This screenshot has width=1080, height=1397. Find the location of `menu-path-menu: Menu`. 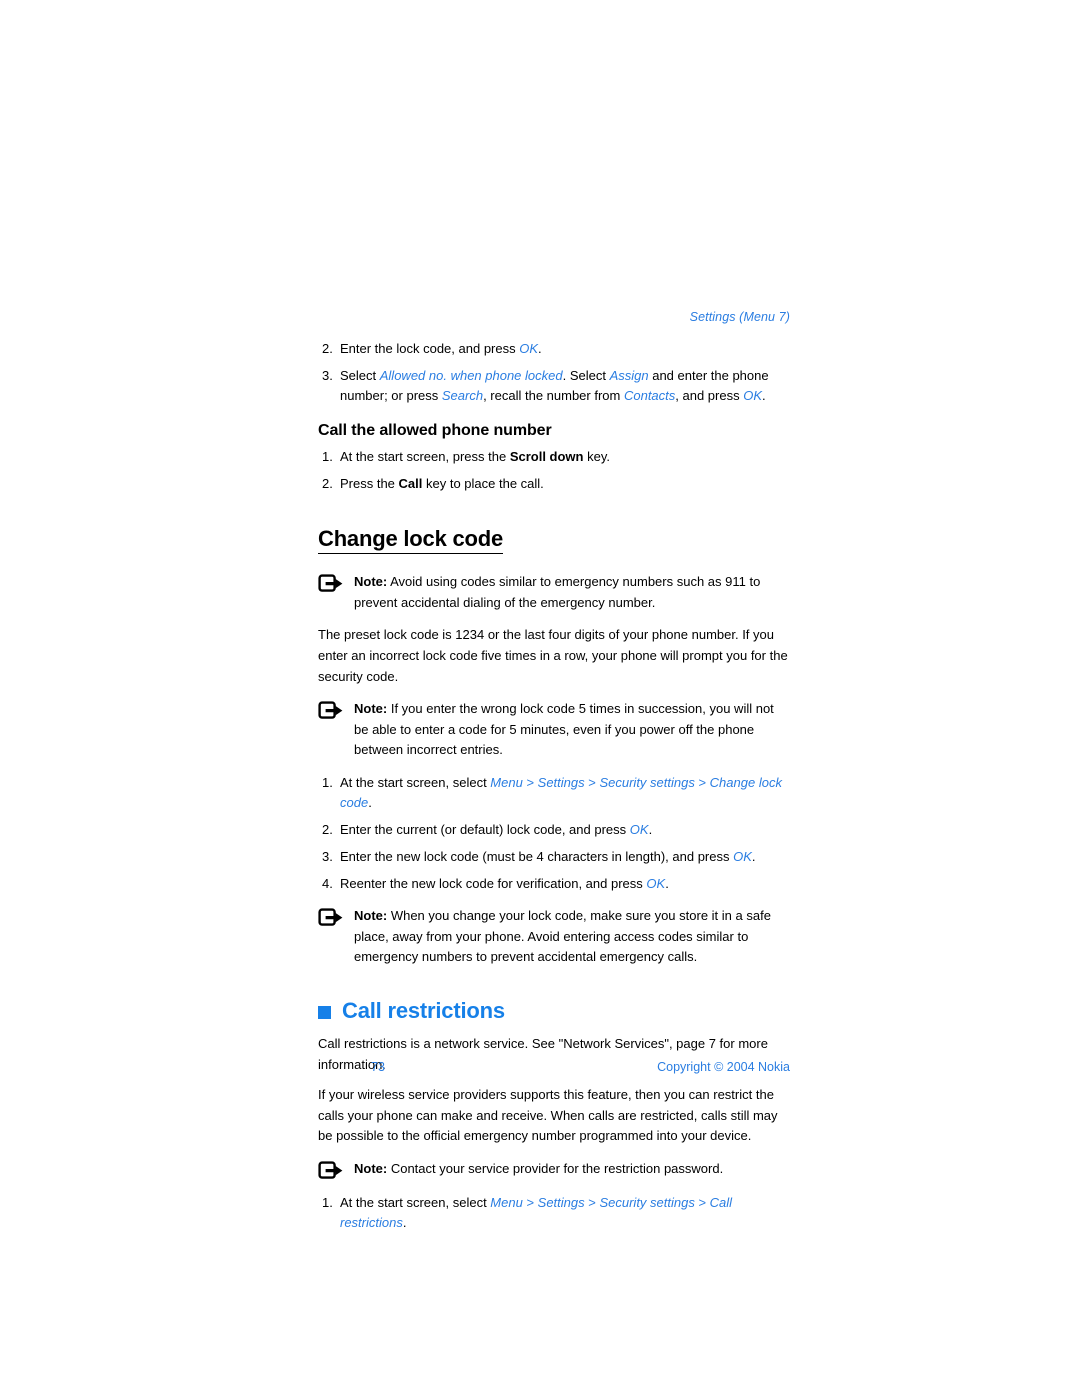

menu-path-menu: Menu is located at coordinates (506, 1202).